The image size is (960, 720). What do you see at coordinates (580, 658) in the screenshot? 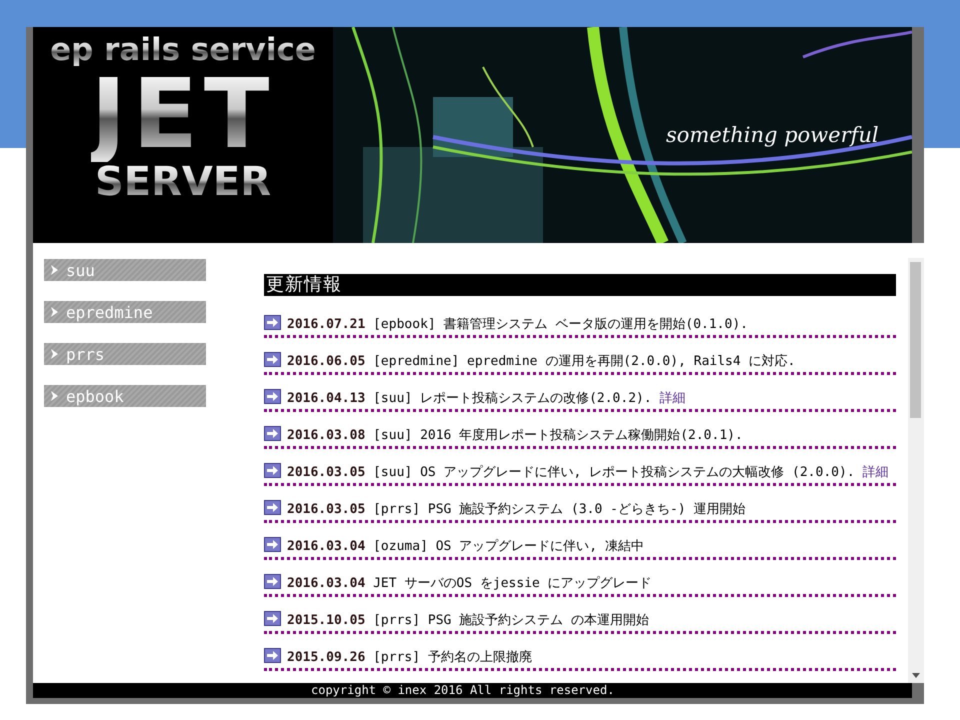
I see `news-item: 2015.09.26 [prrs] 予約名の上限撤廃` at bounding box center [580, 658].